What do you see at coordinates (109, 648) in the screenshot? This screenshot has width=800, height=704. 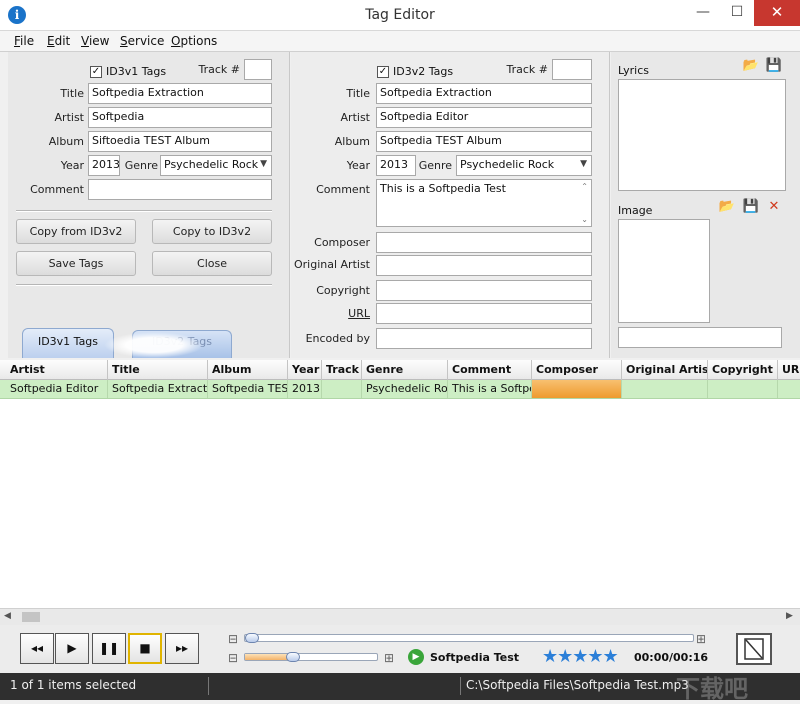 I see `pause-button: ❚❚` at bounding box center [109, 648].